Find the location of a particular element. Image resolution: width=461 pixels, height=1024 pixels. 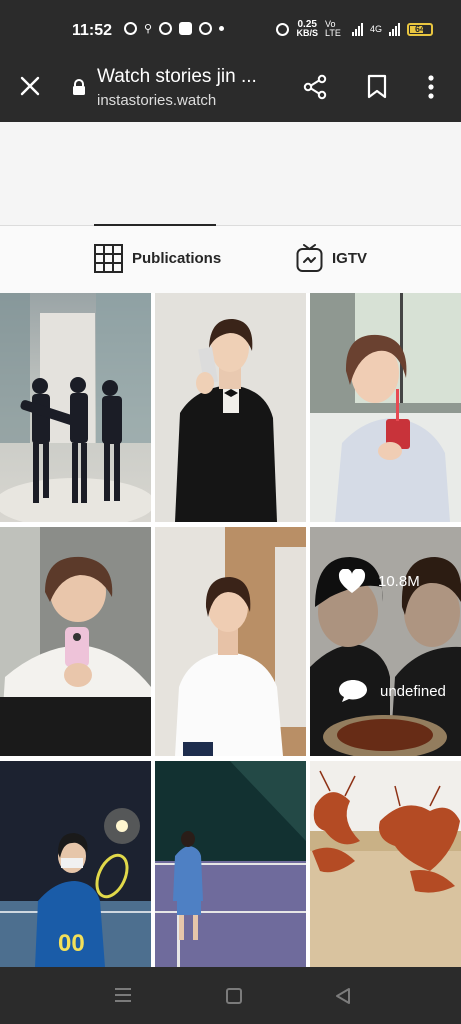

tab-igtv: IGTV is located at coordinates (331, 258).